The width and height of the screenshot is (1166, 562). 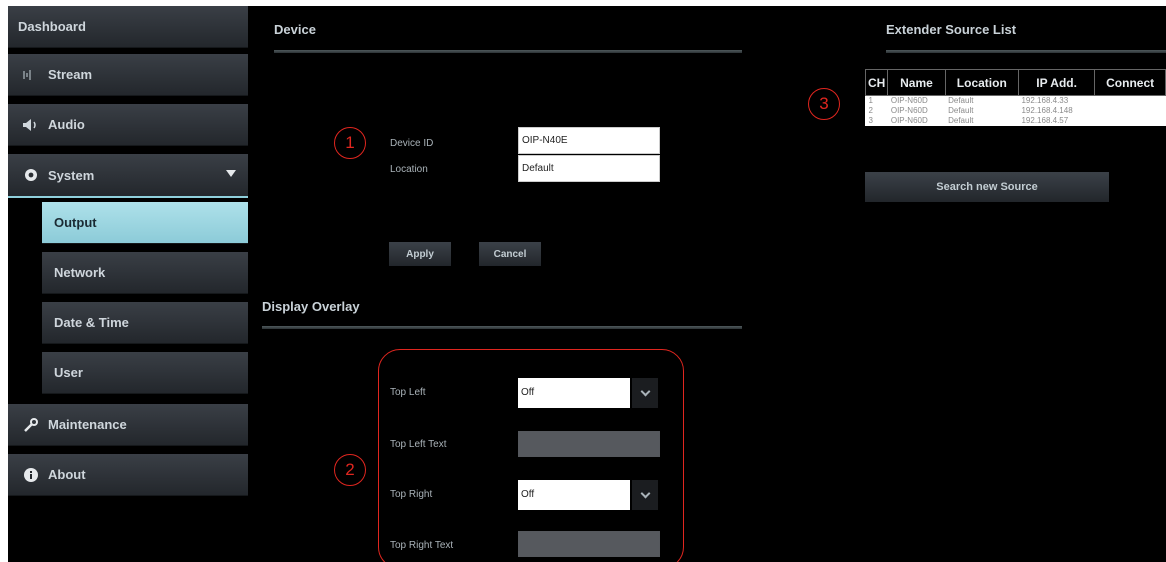 I want to click on wrench-icon, so click(x=31, y=425).